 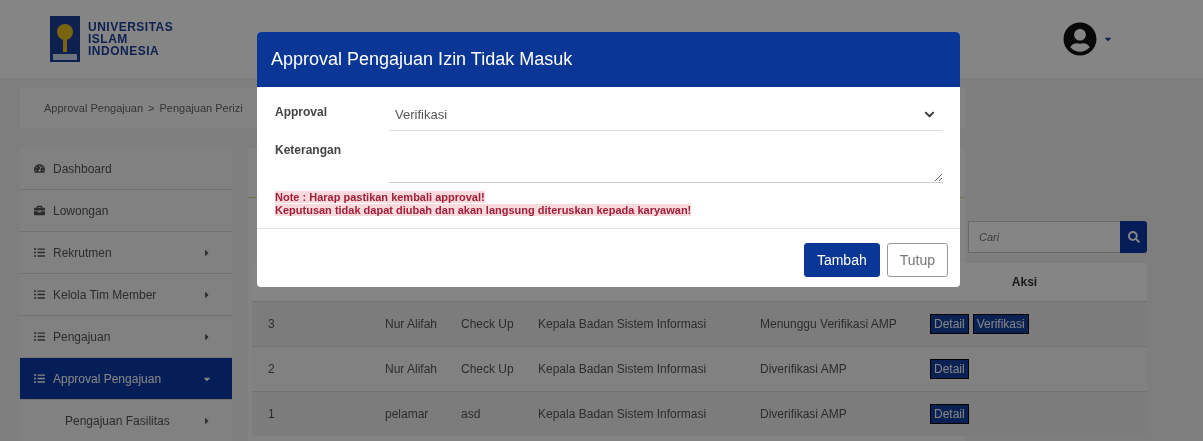 What do you see at coordinates (1080, 39) in the screenshot?
I see `avatar-icon` at bounding box center [1080, 39].